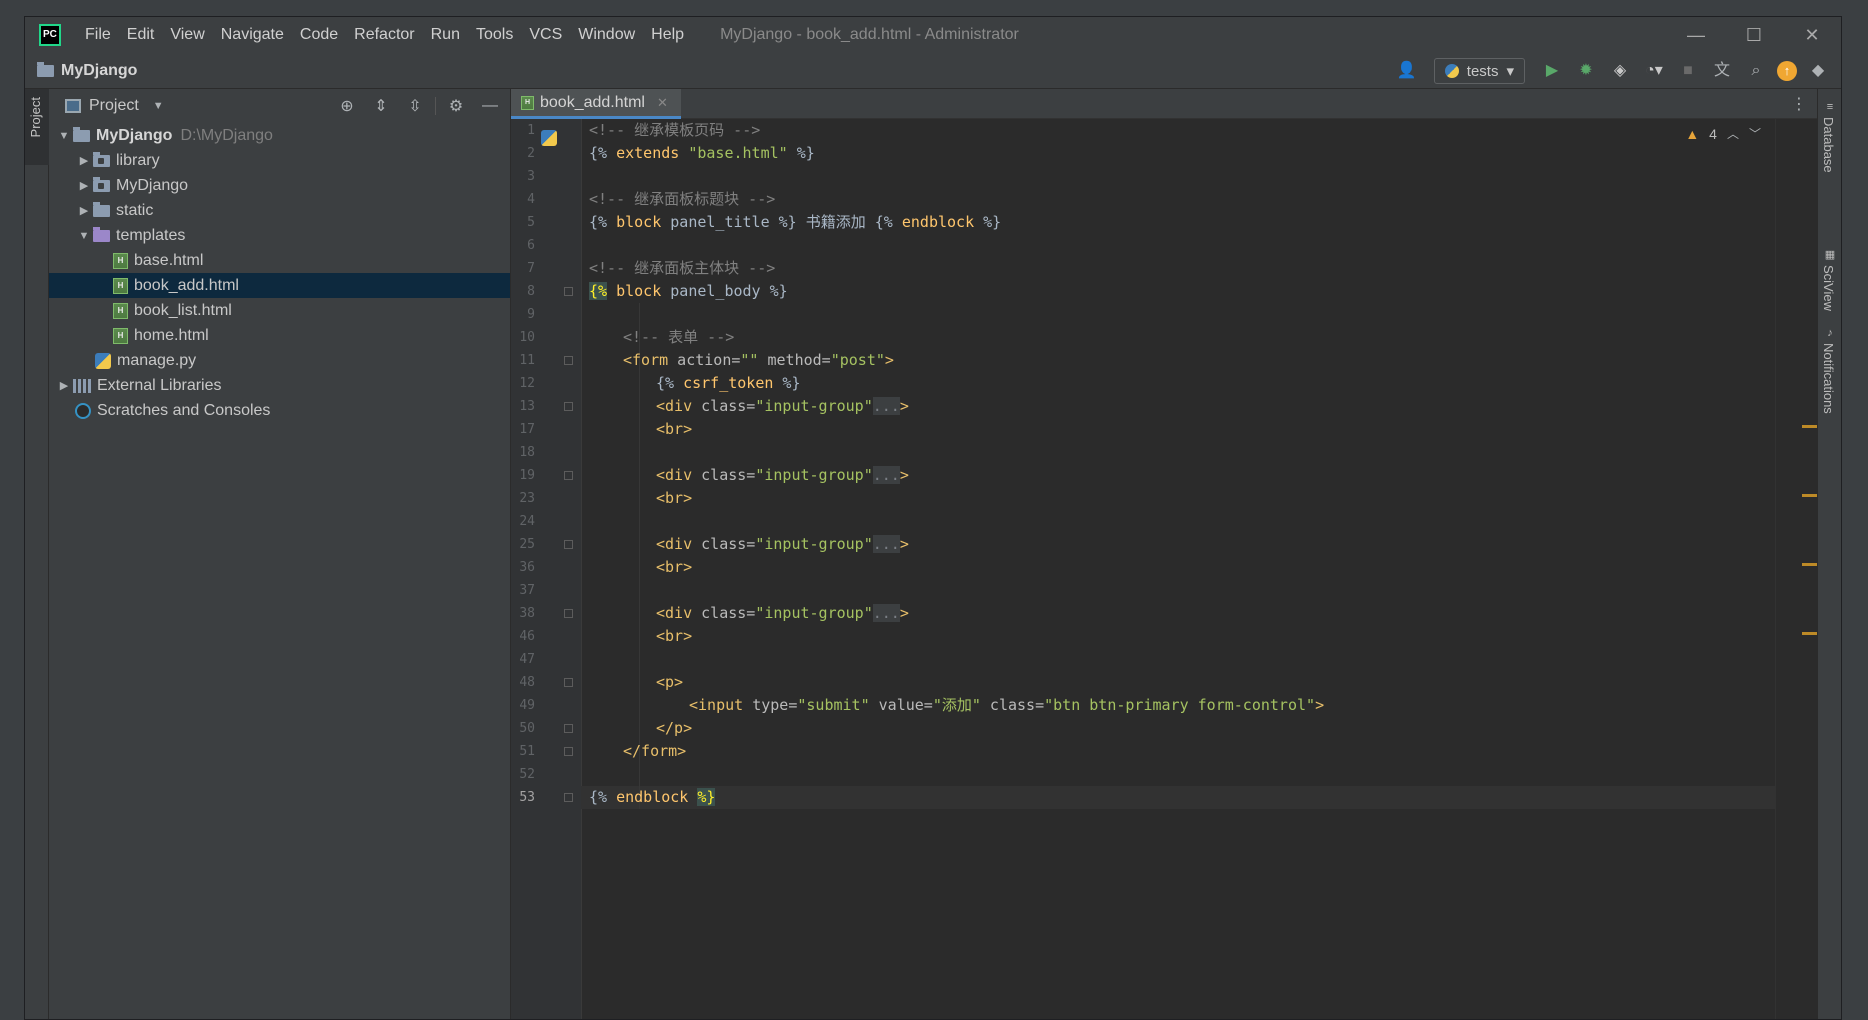 The height and width of the screenshot is (1020, 1868). I want to click on line-number: 17, so click(527, 429).